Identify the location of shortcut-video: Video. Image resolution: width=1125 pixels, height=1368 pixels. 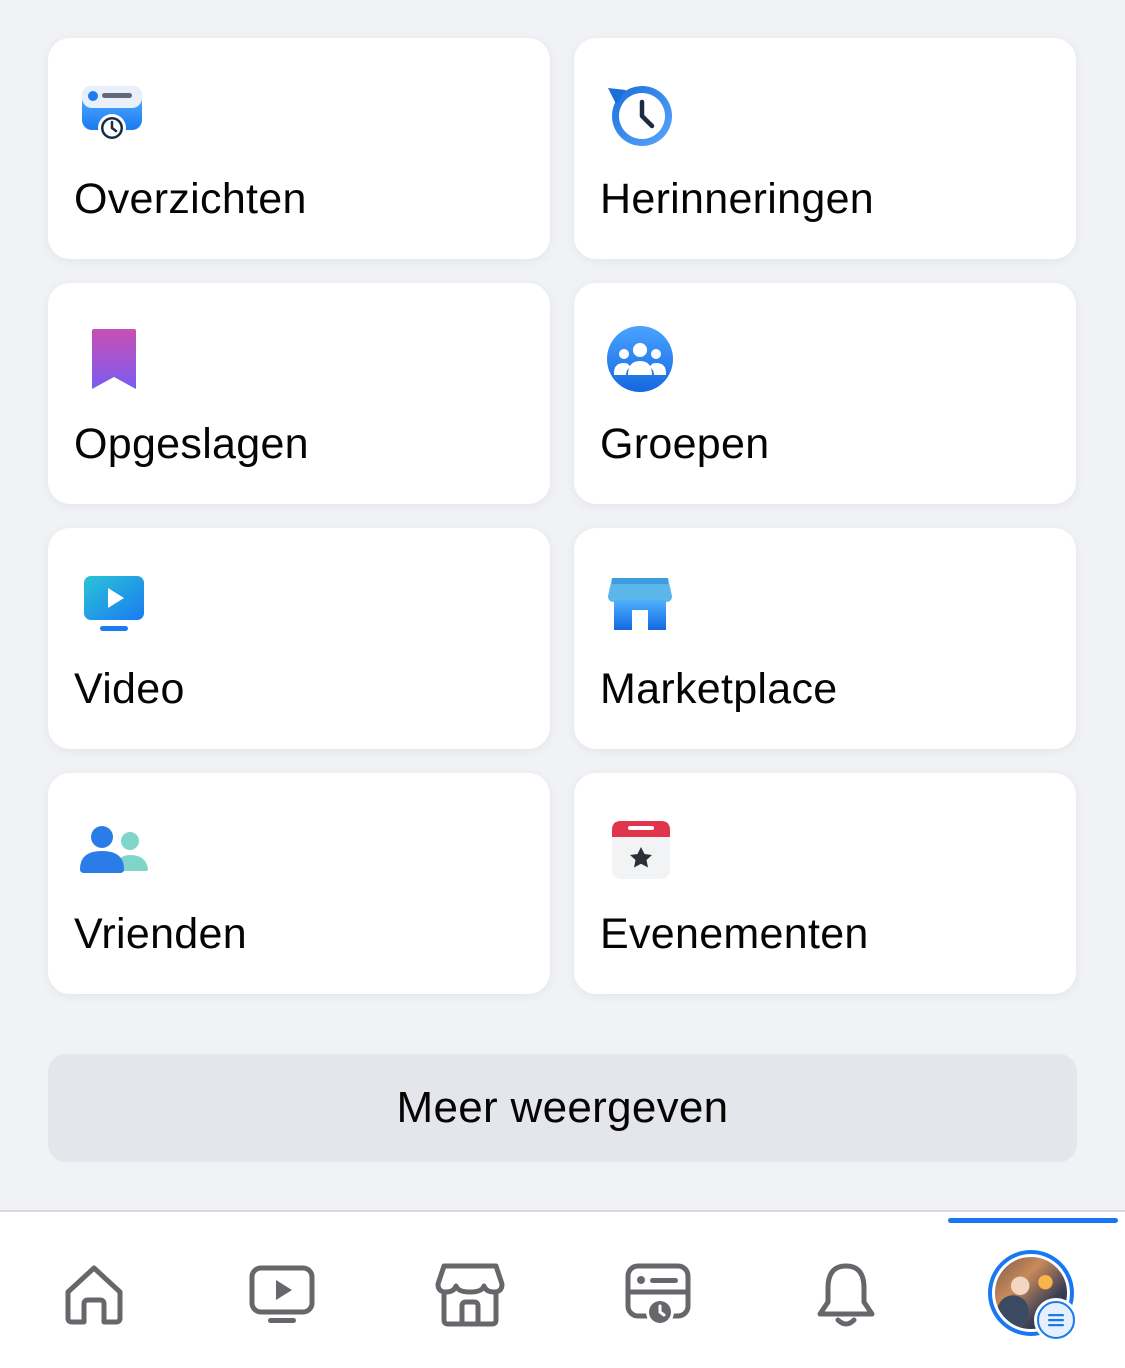
(299, 638).